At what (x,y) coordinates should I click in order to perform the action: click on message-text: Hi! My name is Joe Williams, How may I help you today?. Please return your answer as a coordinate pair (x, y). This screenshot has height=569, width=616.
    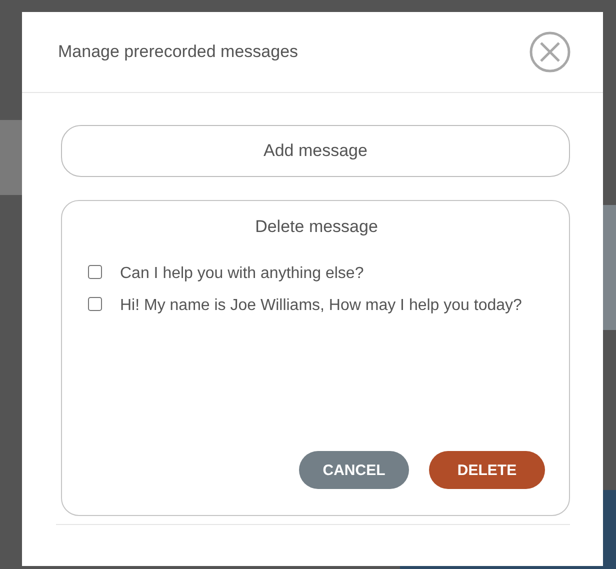
    Looking at the image, I should click on (321, 306).